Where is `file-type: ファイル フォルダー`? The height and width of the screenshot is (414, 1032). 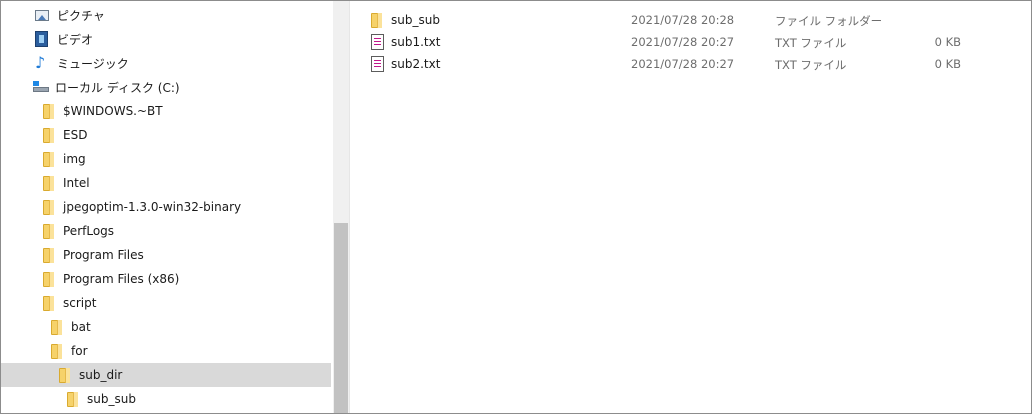
file-type: ファイル フォルダー is located at coordinates (829, 21).